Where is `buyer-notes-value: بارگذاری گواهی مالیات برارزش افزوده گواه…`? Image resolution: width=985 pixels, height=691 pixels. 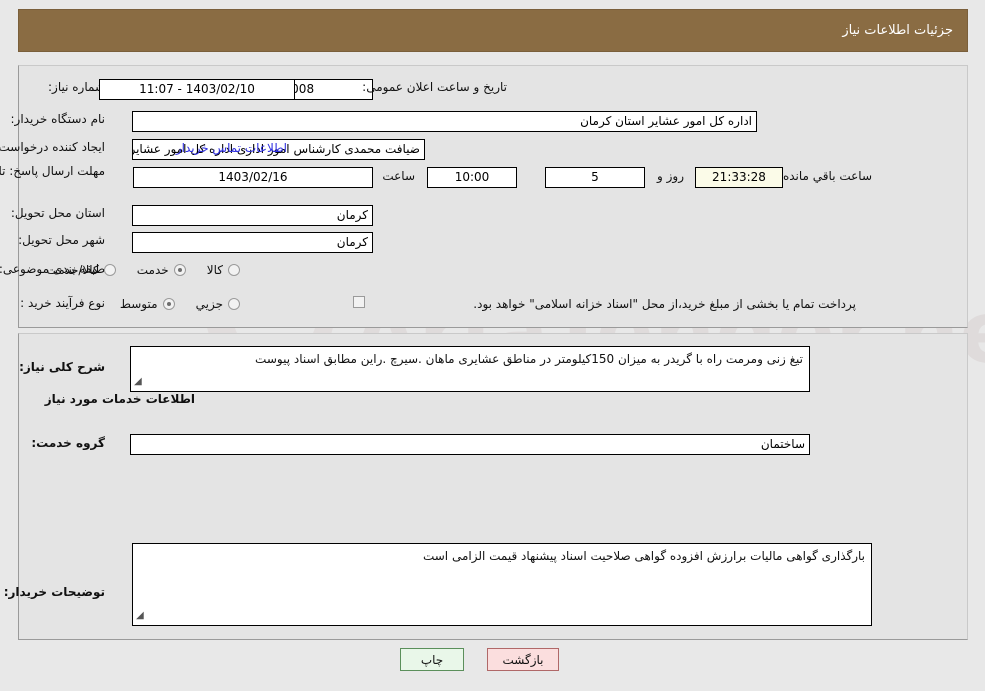
buyer-notes-value: بارگذاری گواهی مالیات برارزش افزوده گواه… is located at coordinates (643, 556).